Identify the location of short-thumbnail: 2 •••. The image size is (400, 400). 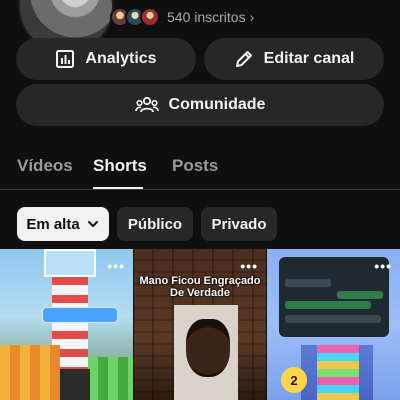
(333, 324).